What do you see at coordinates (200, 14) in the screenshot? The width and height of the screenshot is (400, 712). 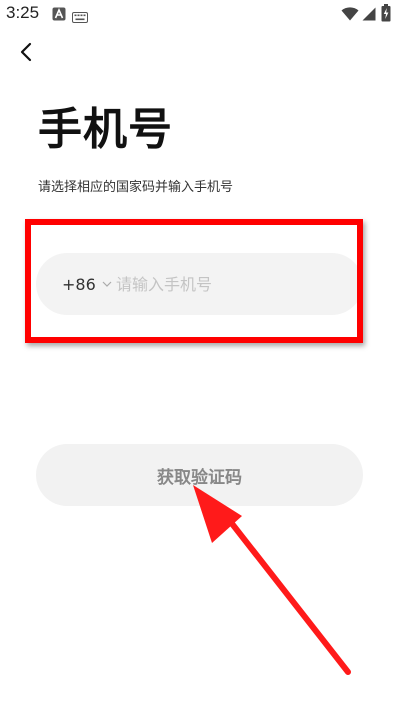 I see `status-bar: 3:25` at bounding box center [200, 14].